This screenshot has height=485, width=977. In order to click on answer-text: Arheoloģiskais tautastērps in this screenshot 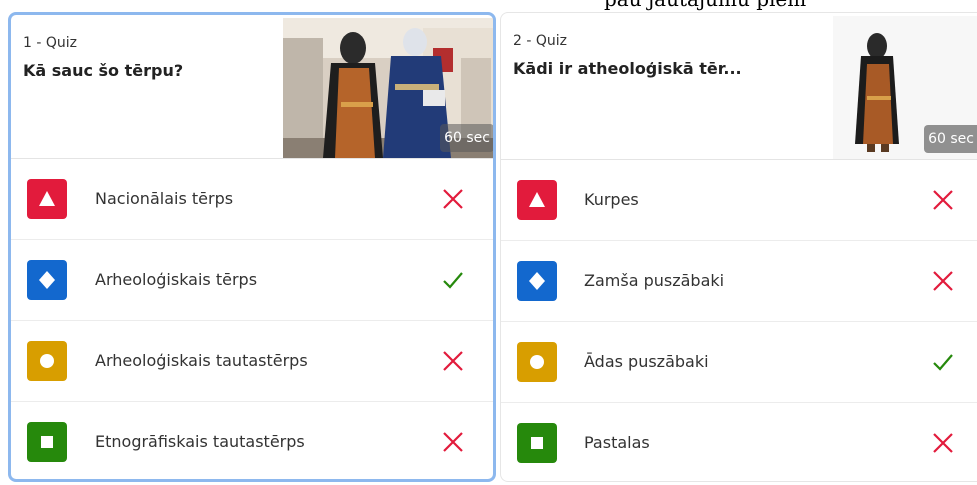, I will do `click(201, 360)`.